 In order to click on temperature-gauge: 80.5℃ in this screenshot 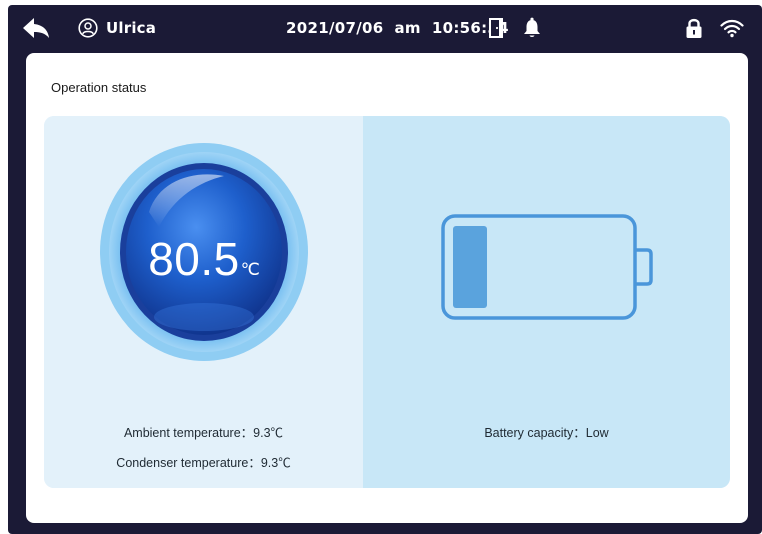, I will do `click(204, 252)`.